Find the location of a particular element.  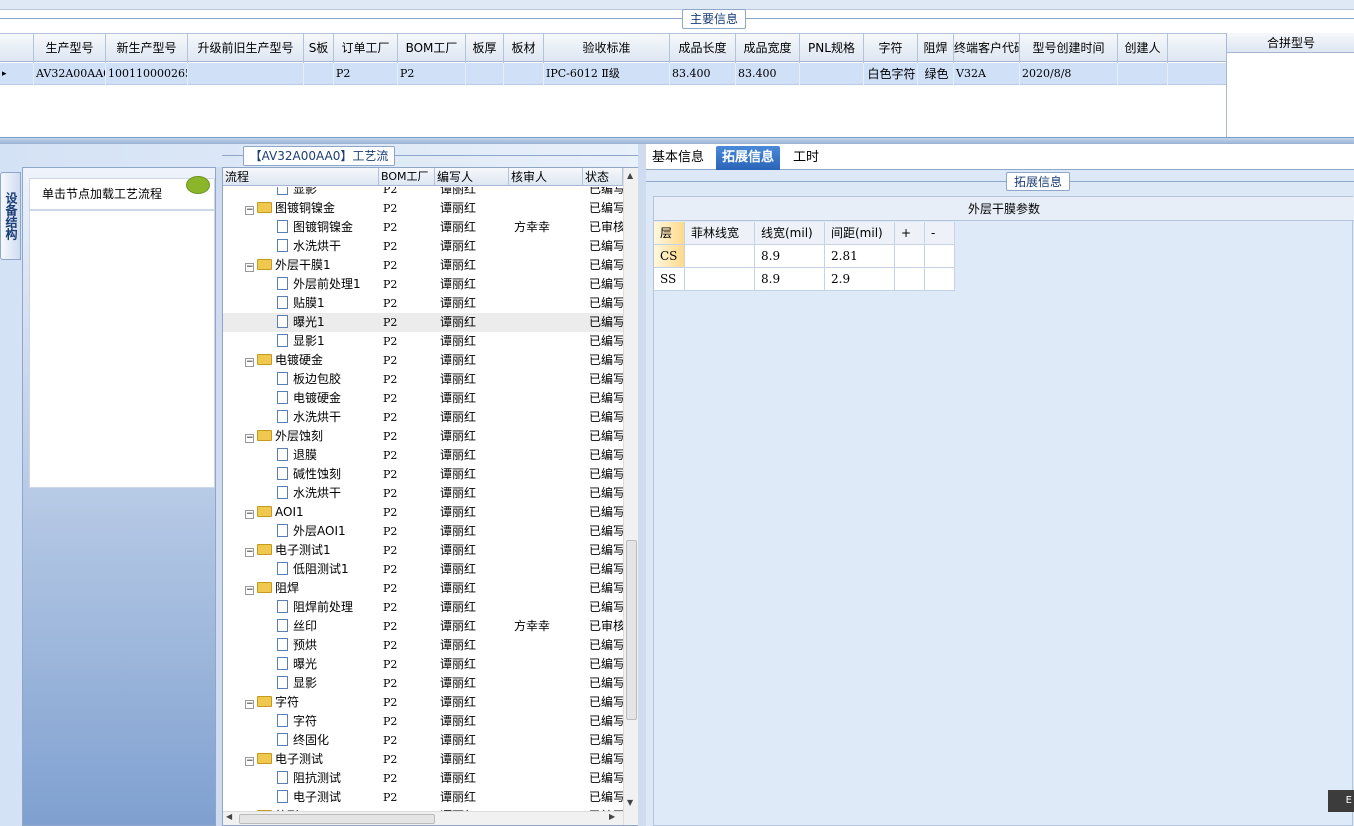

tree-row: − 电子测试1 P2 谭丽红 已编写 is located at coordinates (423, 550).